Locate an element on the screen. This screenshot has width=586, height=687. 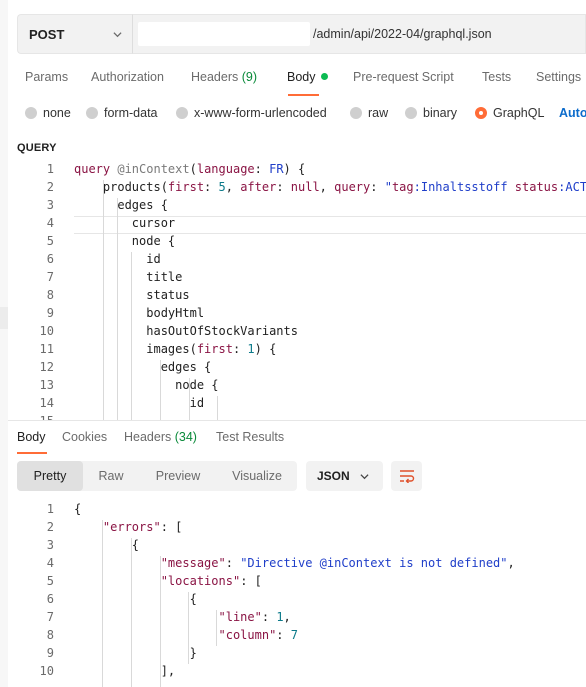
line-number: 4 is located at coordinates (50, 223).